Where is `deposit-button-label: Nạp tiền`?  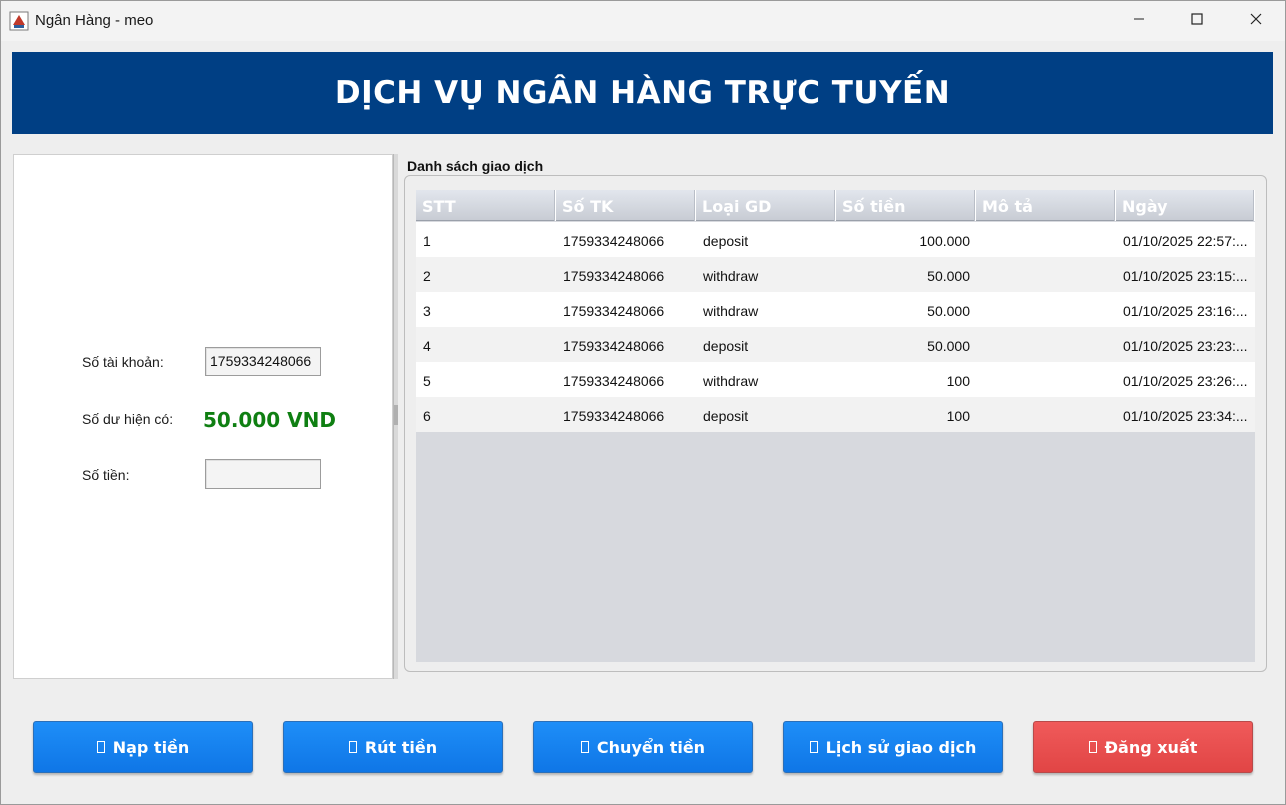
deposit-button-label: Nạp tiền is located at coordinates (151, 747).